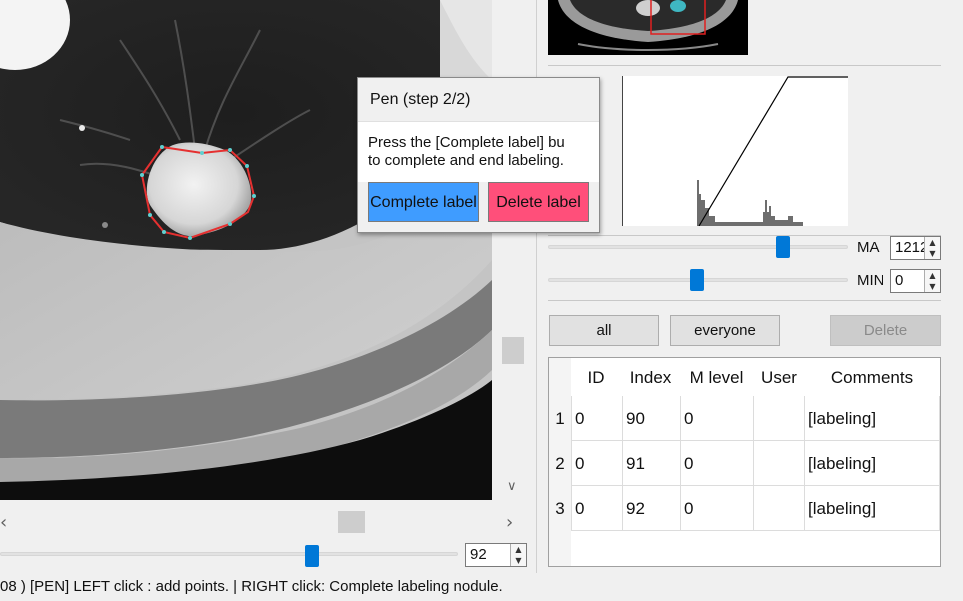  I want to click on dialog-message-line-2: to complete and end labeling., so click(466, 160).